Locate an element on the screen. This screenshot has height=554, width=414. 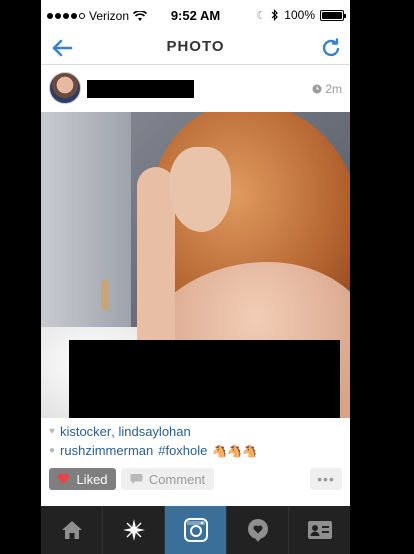
more-icon: ••• is located at coordinates (326, 479).